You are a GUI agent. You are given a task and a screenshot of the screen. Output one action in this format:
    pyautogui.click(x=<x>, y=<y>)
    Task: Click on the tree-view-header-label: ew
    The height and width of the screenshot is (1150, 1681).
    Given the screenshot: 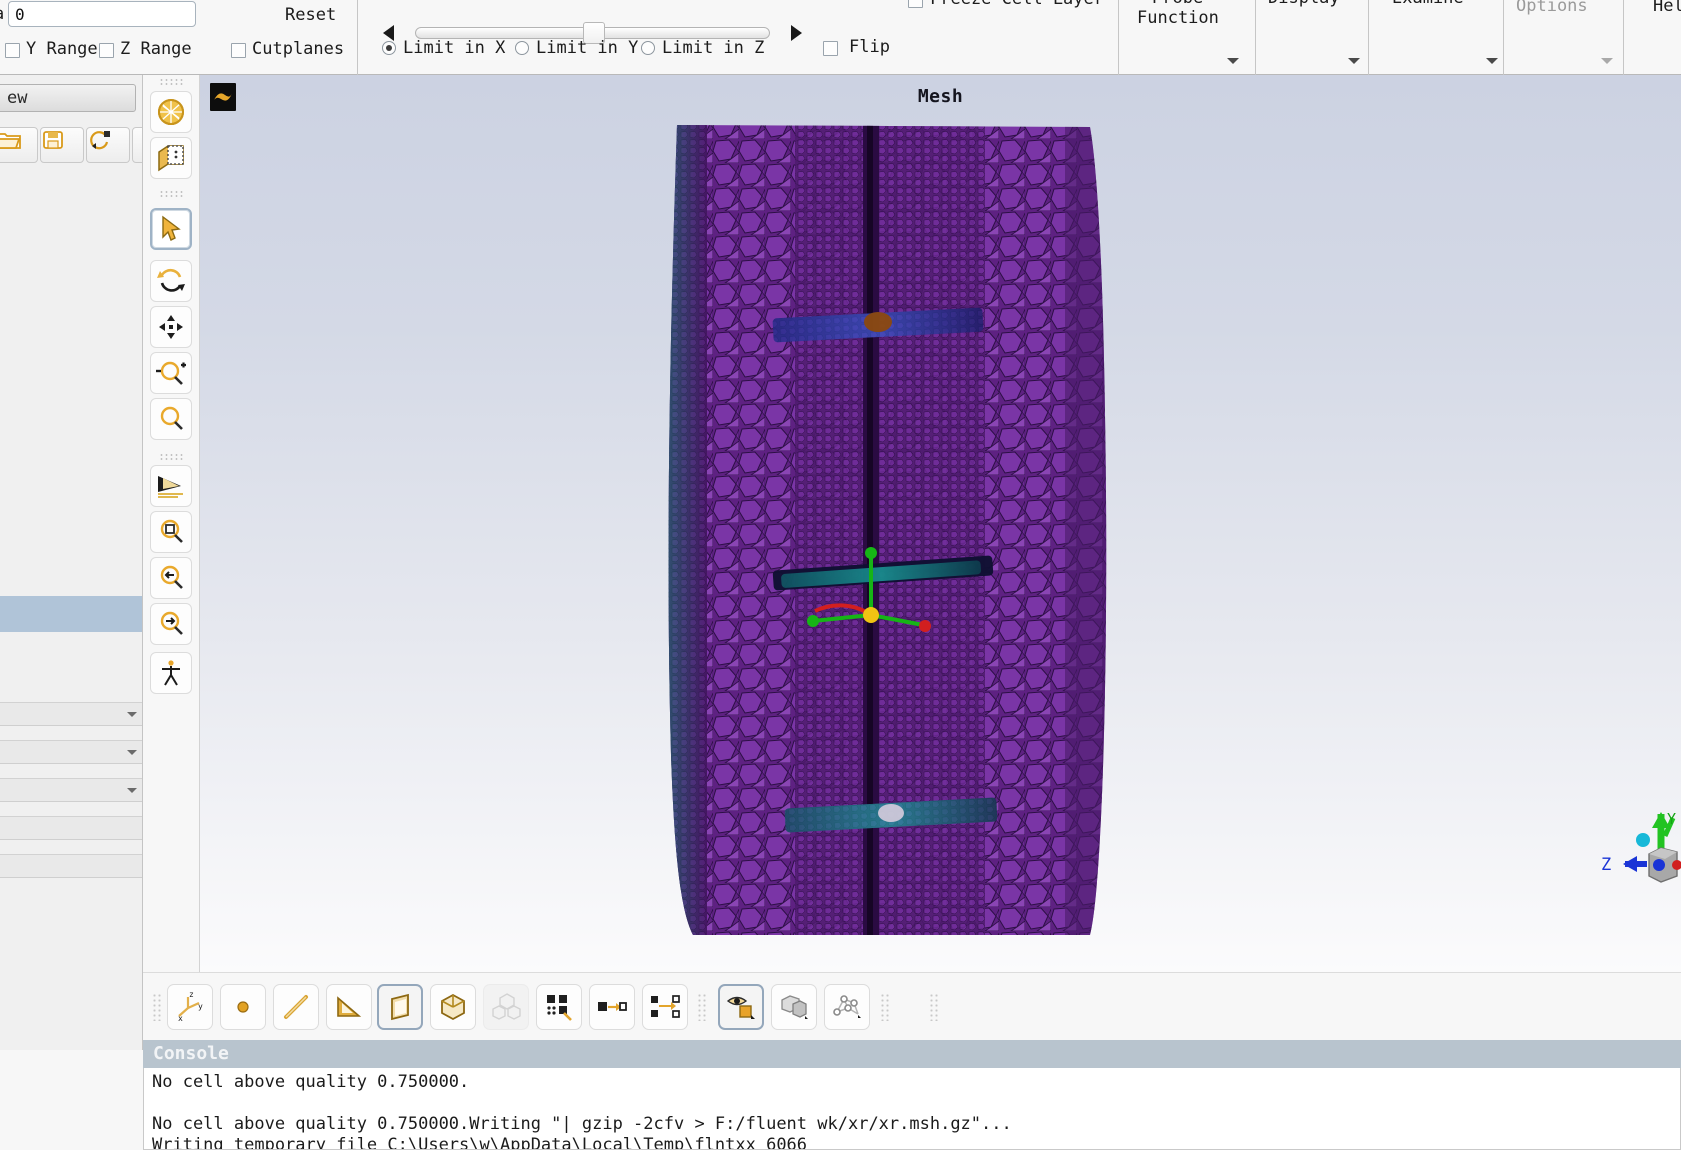 What is the action you would take?
    pyautogui.click(x=17, y=98)
    